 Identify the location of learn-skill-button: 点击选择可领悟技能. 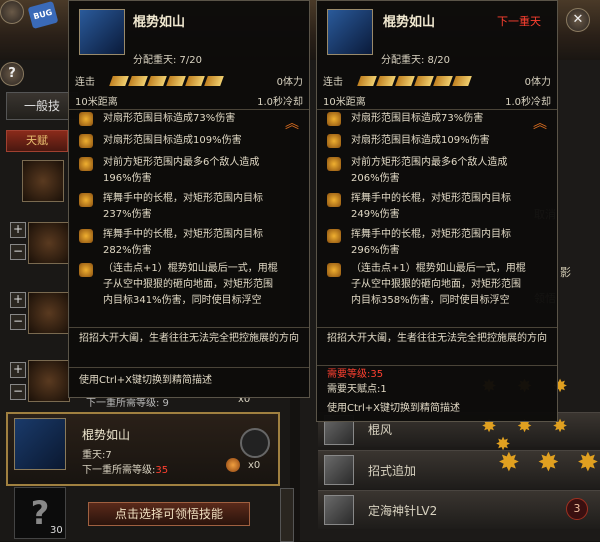
(169, 514).